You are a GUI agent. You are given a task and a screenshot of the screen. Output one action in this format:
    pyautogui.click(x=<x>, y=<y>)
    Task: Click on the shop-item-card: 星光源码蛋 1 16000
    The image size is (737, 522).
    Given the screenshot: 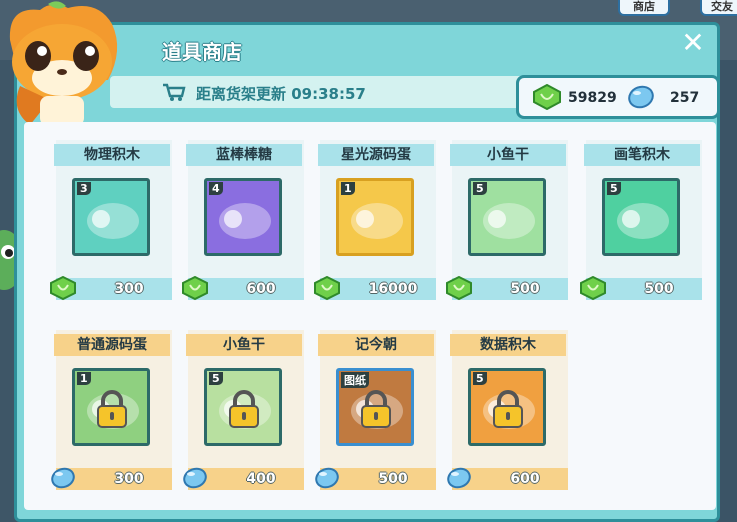 What is the action you would take?
    pyautogui.click(x=375, y=220)
    